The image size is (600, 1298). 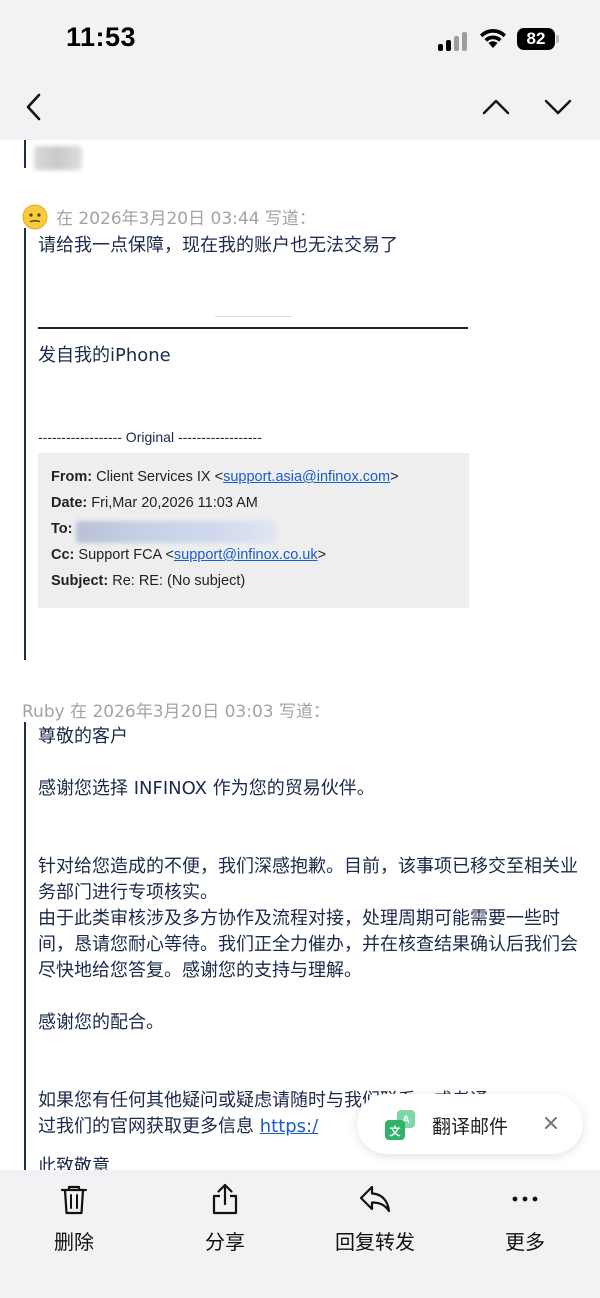 What do you see at coordinates (375, 1242) in the screenshot?
I see `reply-forward-label: 回复转发` at bounding box center [375, 1242].